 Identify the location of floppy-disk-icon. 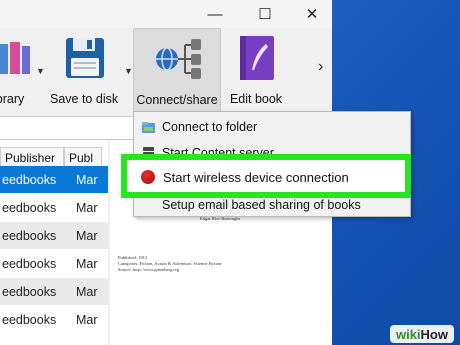
(85, 58).